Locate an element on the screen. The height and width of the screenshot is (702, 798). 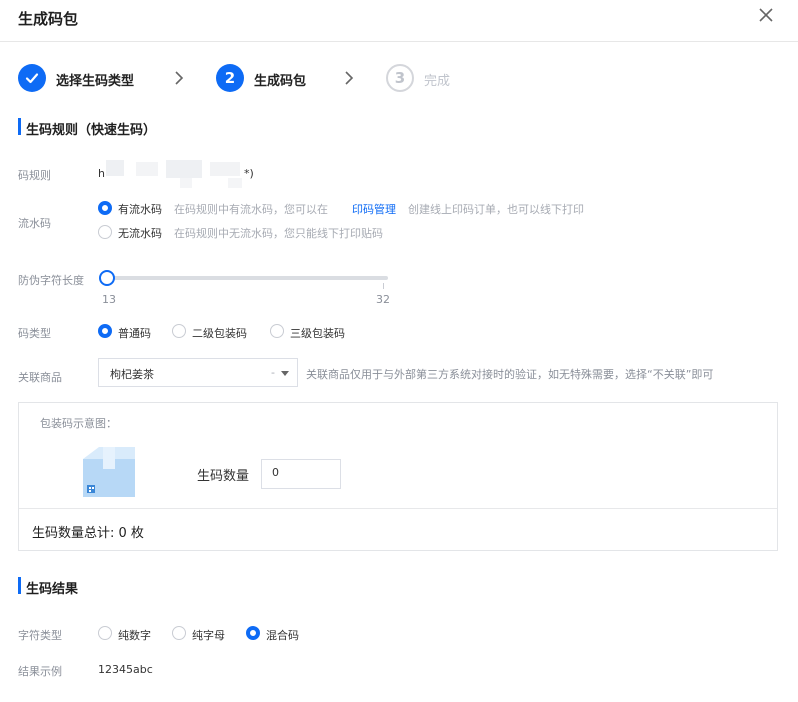
close-button is located at coordinates (766, 15).